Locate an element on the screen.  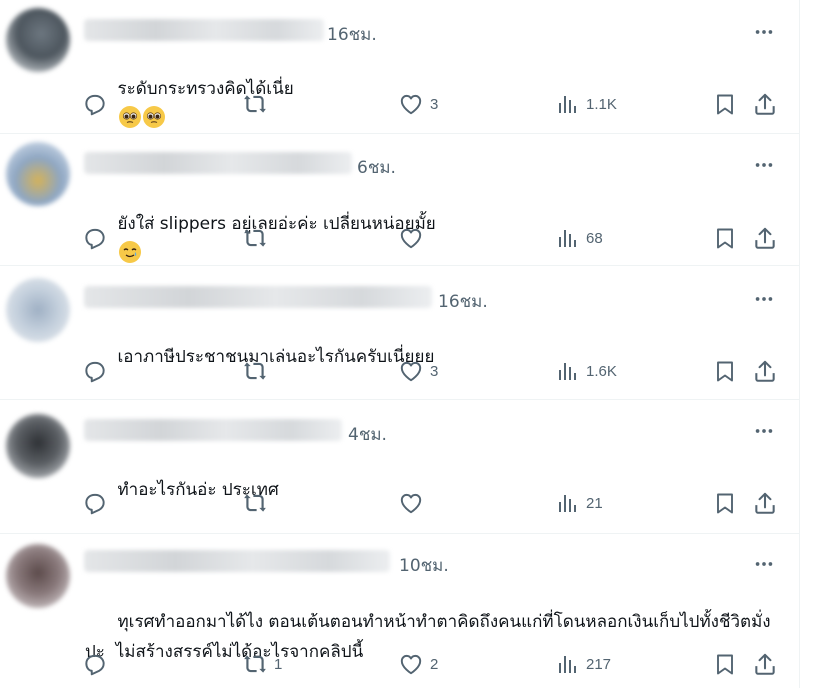
views-button: 68 is located at coordinates (579, 238).